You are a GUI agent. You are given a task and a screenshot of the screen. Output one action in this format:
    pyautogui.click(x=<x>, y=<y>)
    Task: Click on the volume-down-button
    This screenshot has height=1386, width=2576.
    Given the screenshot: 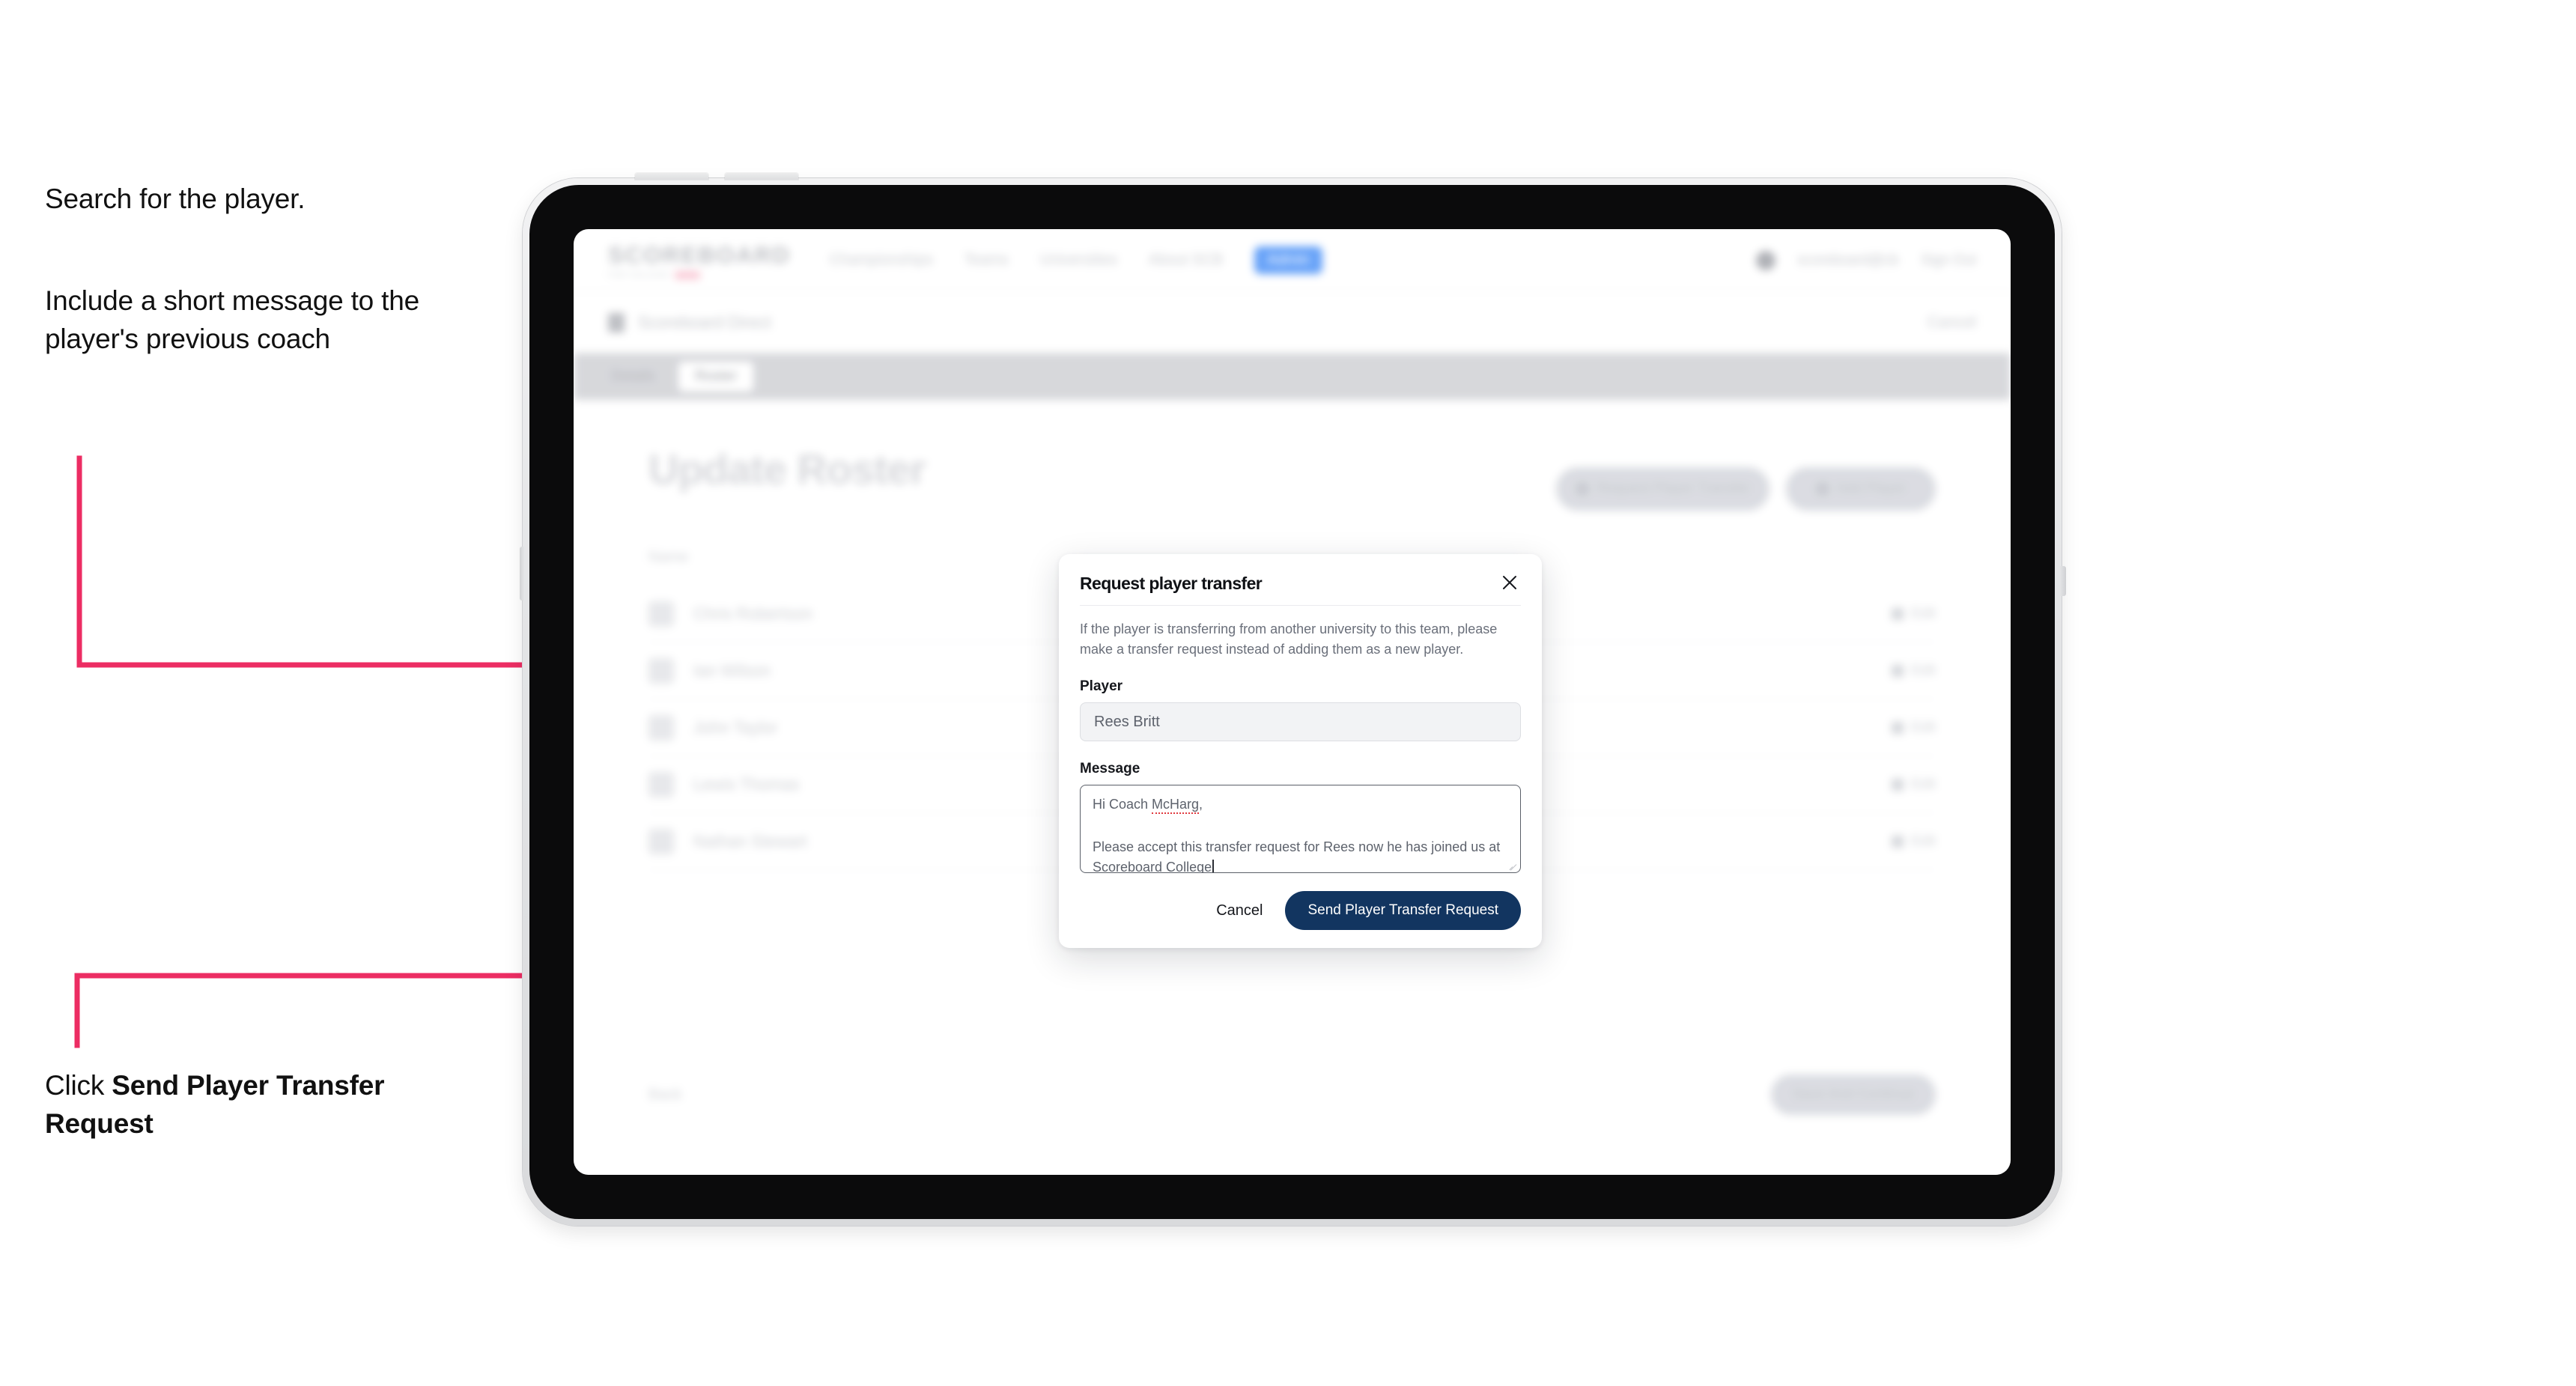 What is the action you would take?
    pyautogui.click(x=761, y=176)
    